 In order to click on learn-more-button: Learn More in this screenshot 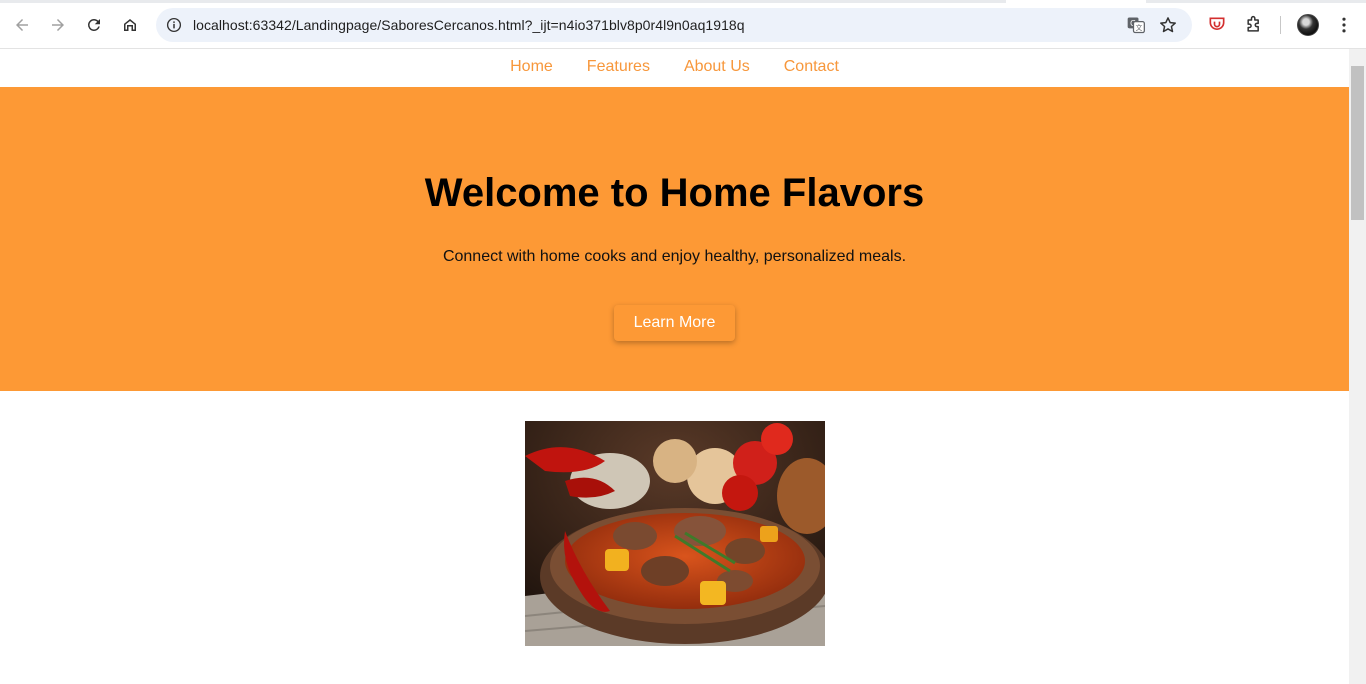, I will do `click(674, 323)`.